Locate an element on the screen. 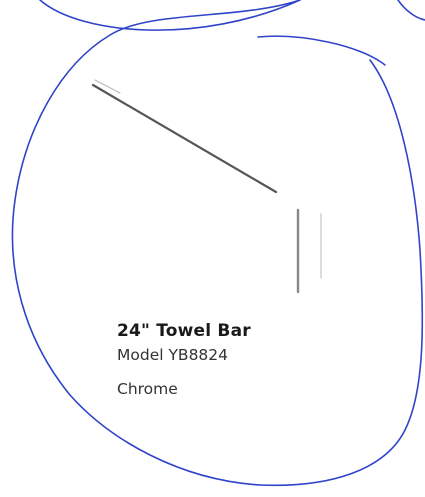 This screenshot has height=497, width=425. product-finish: Chrome is located at coordinates (147, 389).